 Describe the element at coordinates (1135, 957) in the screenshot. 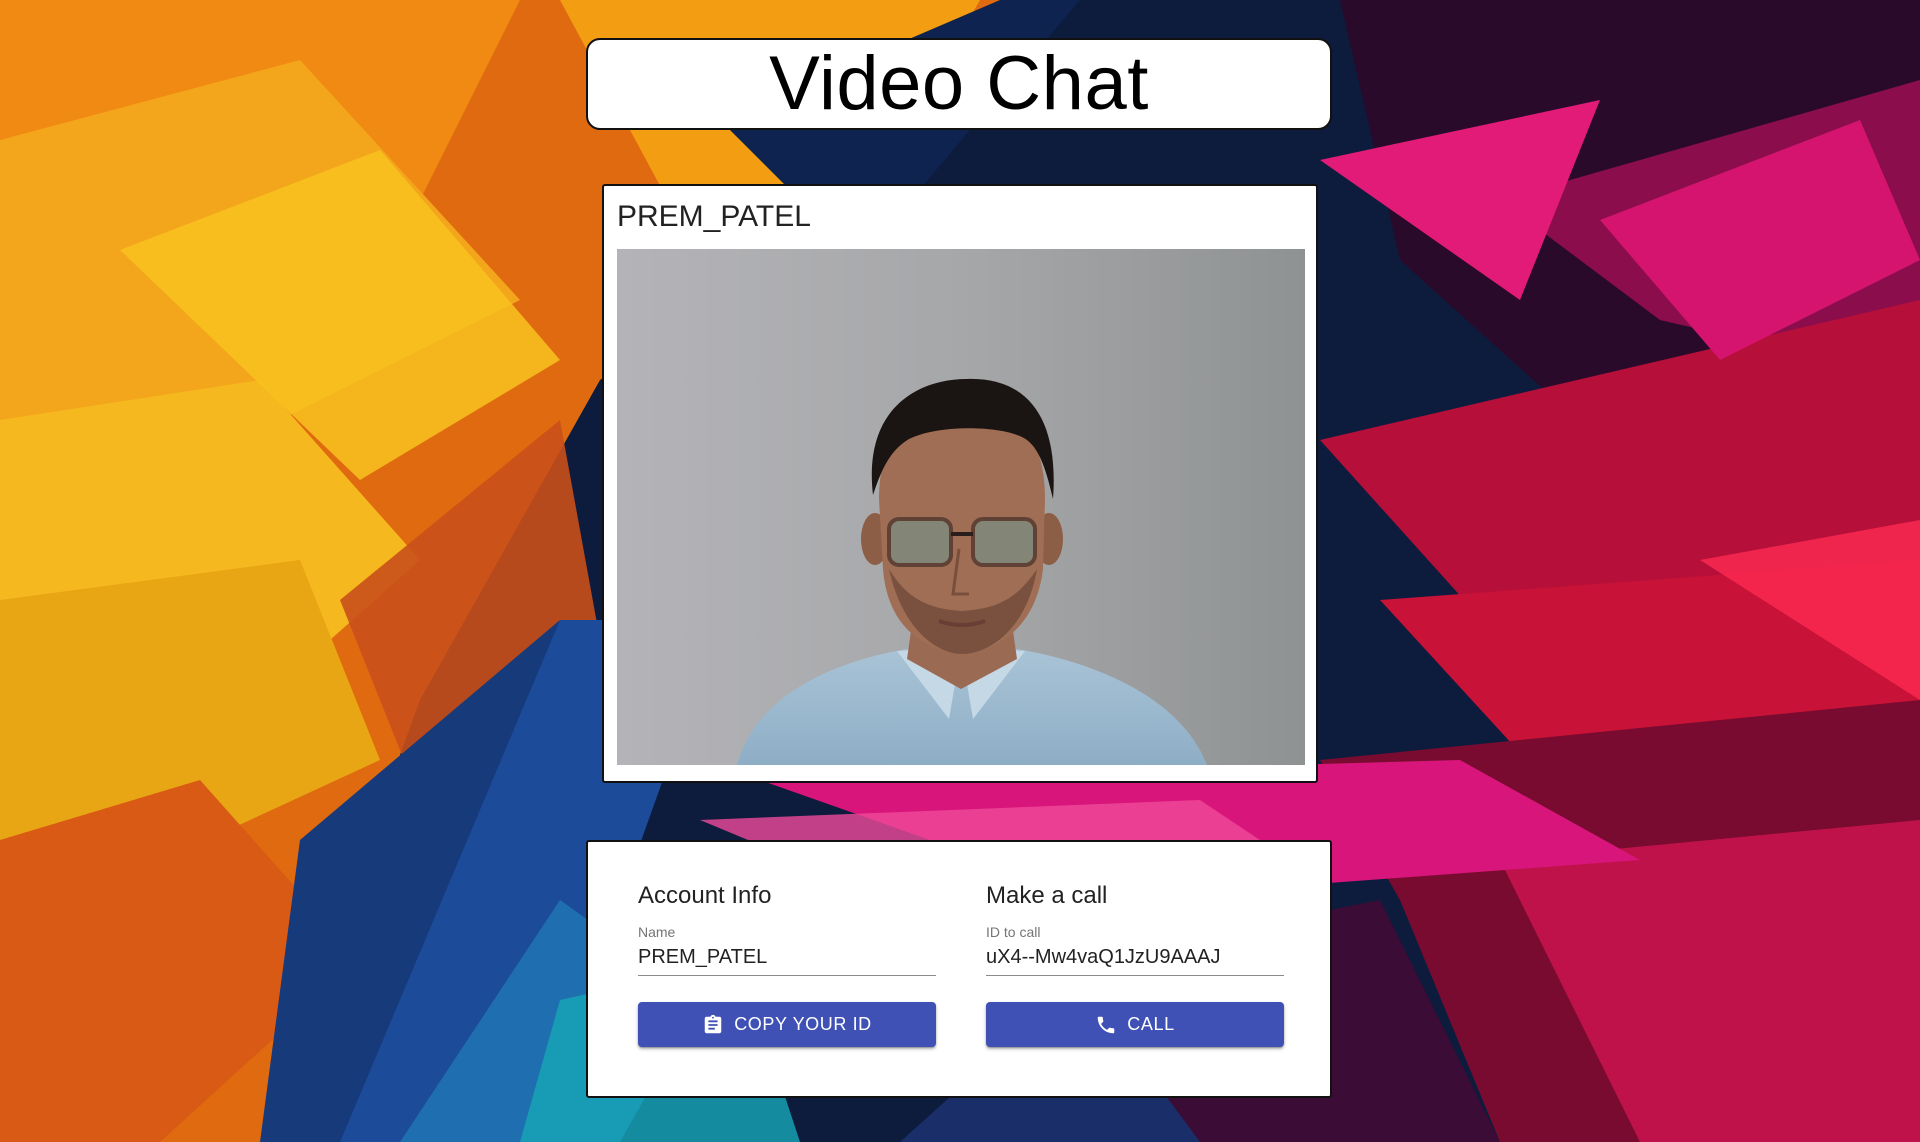

I see `id-to-call-input` at that location.